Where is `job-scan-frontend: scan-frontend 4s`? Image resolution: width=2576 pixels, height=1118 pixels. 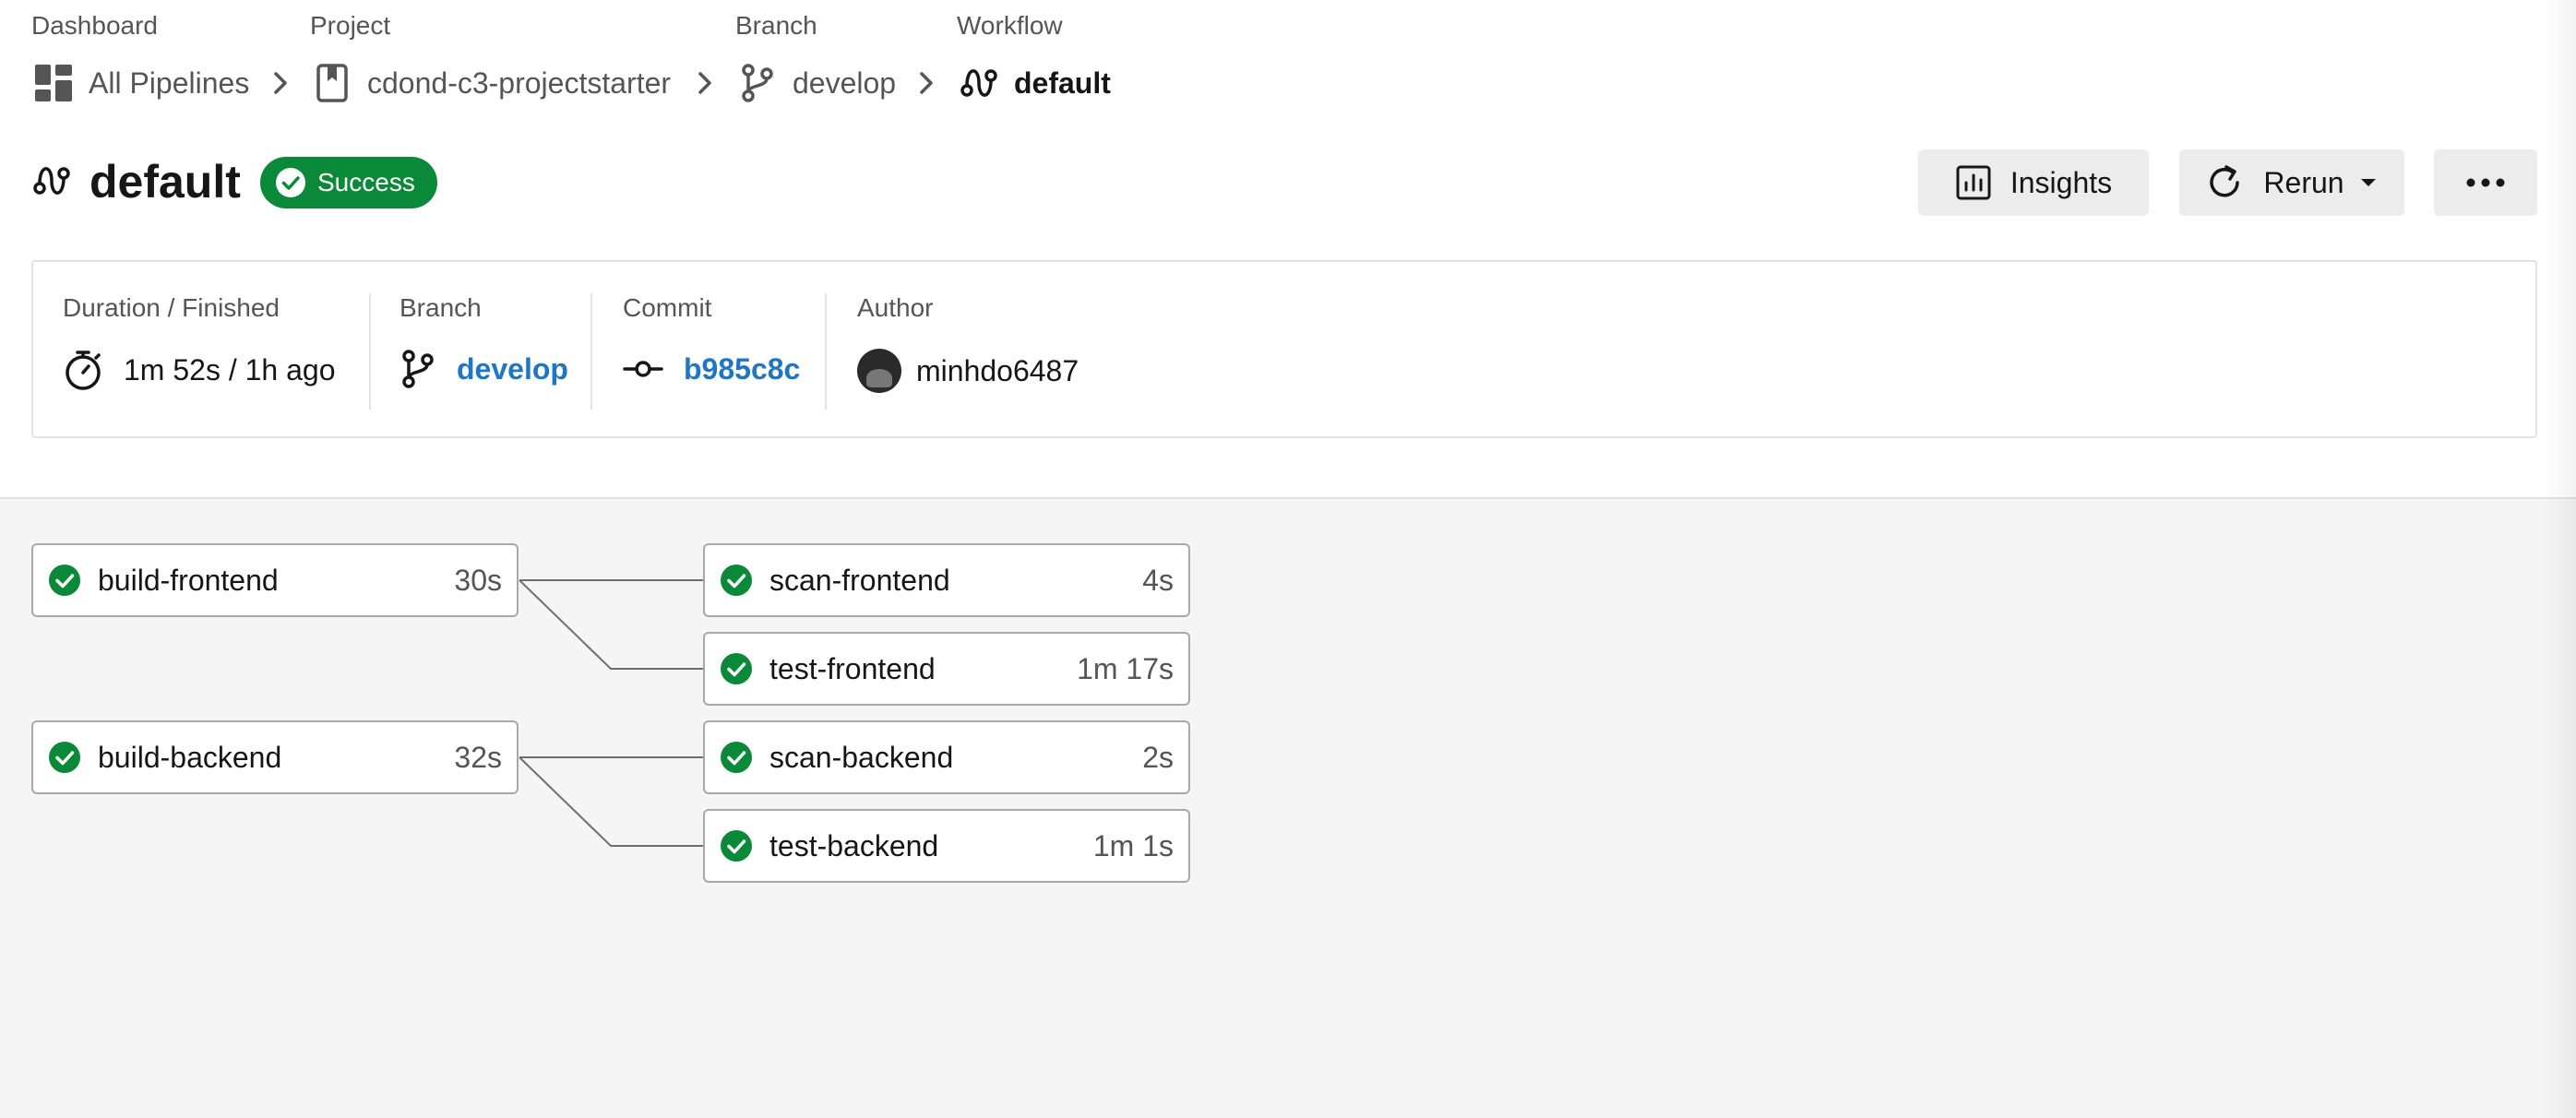
job-scan-frontend: scan-frontend 4s is located at coordinates (947, 580).